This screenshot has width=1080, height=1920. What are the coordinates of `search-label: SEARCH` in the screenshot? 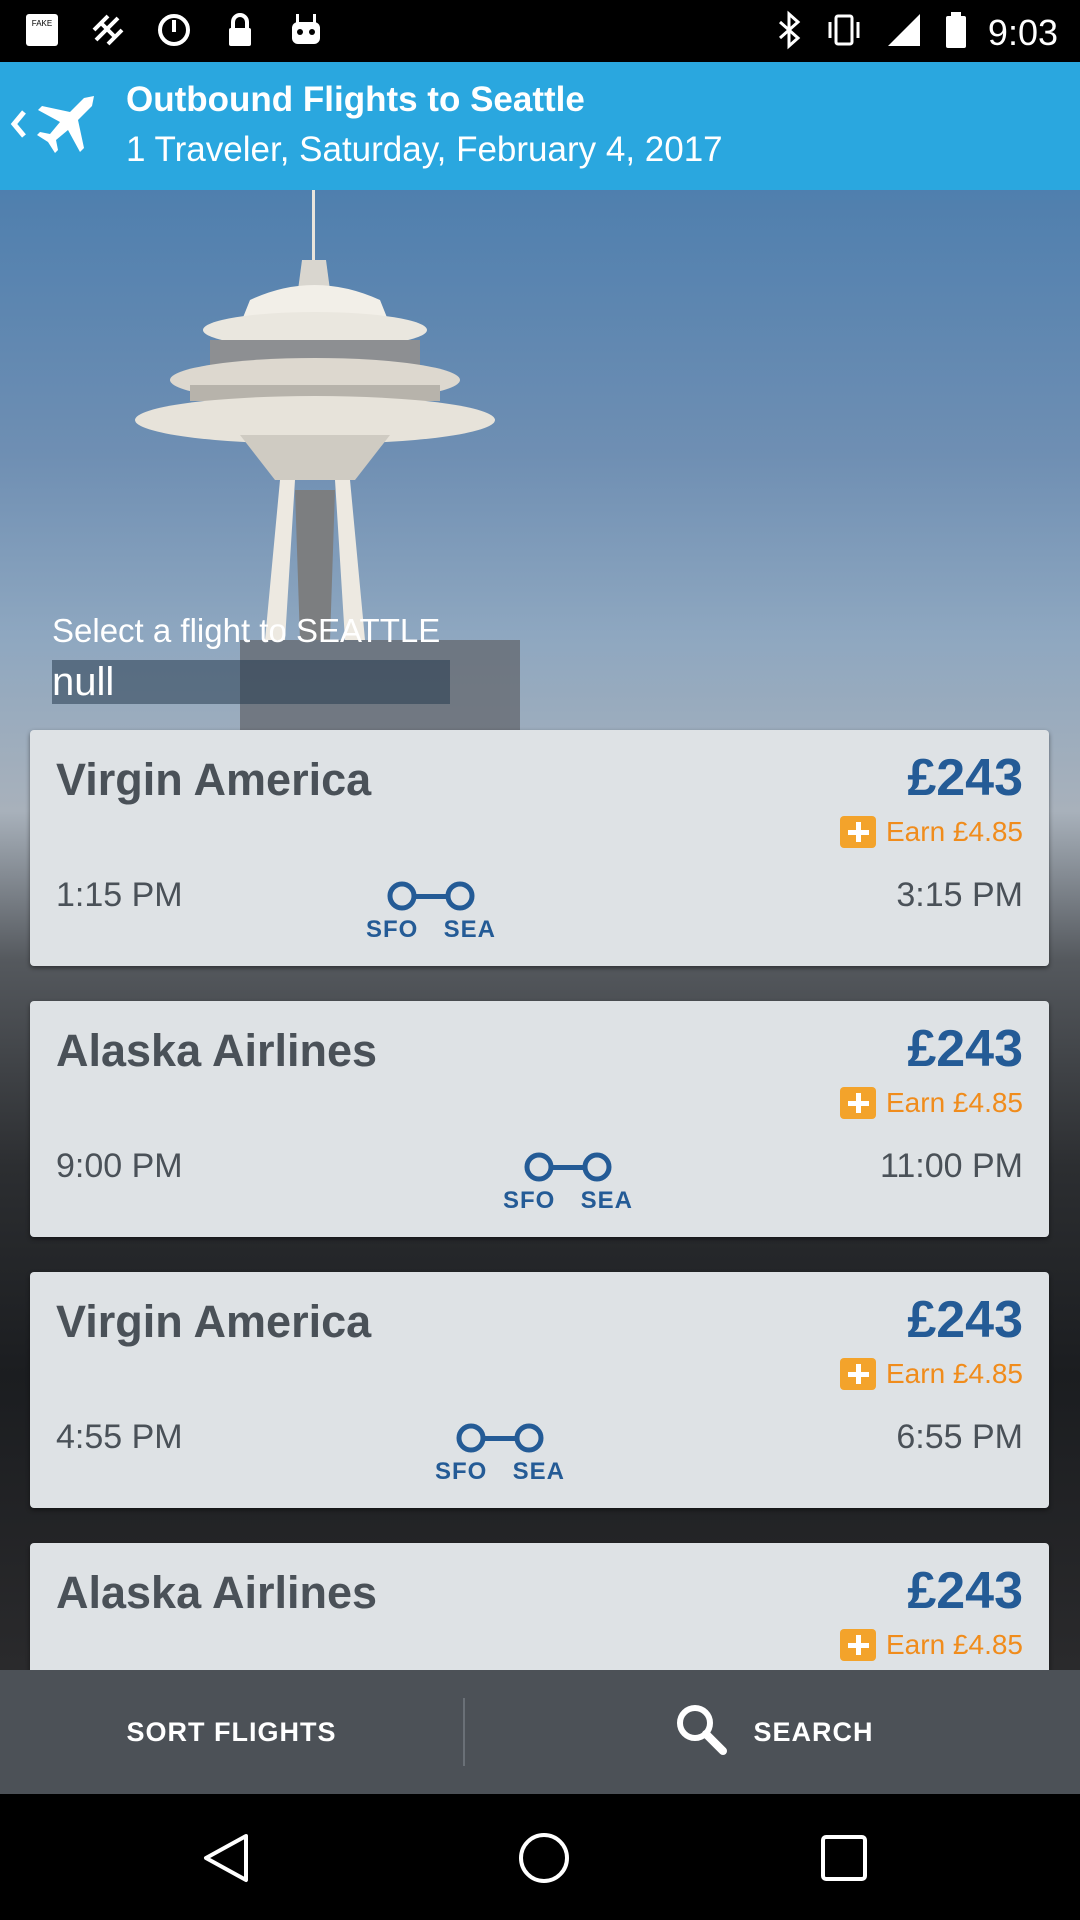 It's located at (813, 1731).